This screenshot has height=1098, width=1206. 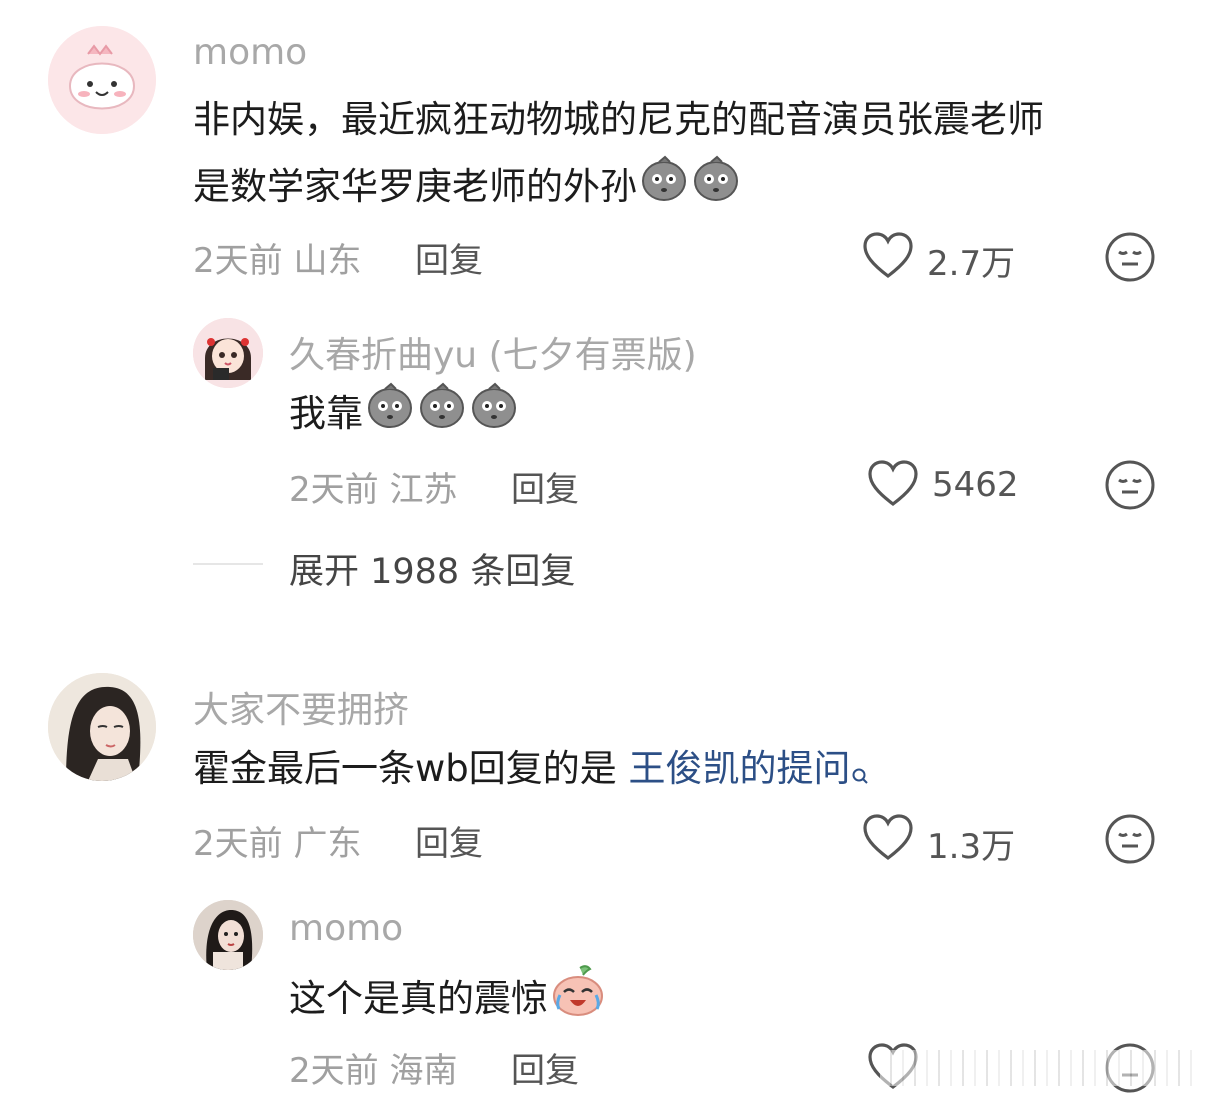 I want to click on search-icon, so click(x=860, y=777).